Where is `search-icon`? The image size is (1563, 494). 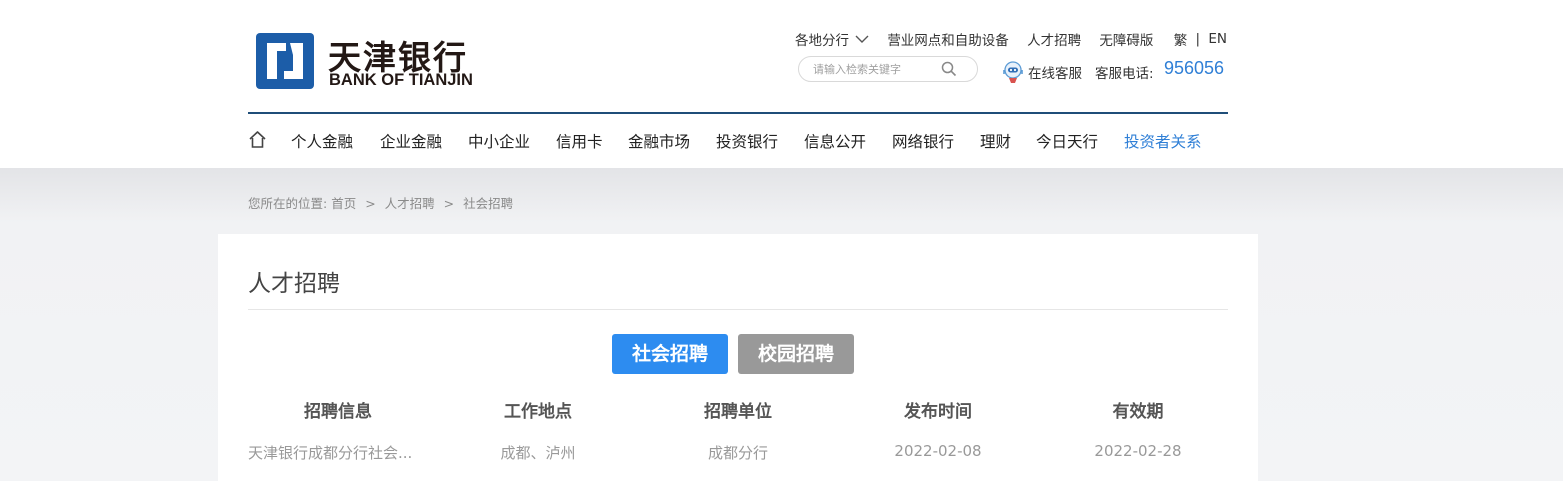 search-icon is located at coordinates (949, 69).